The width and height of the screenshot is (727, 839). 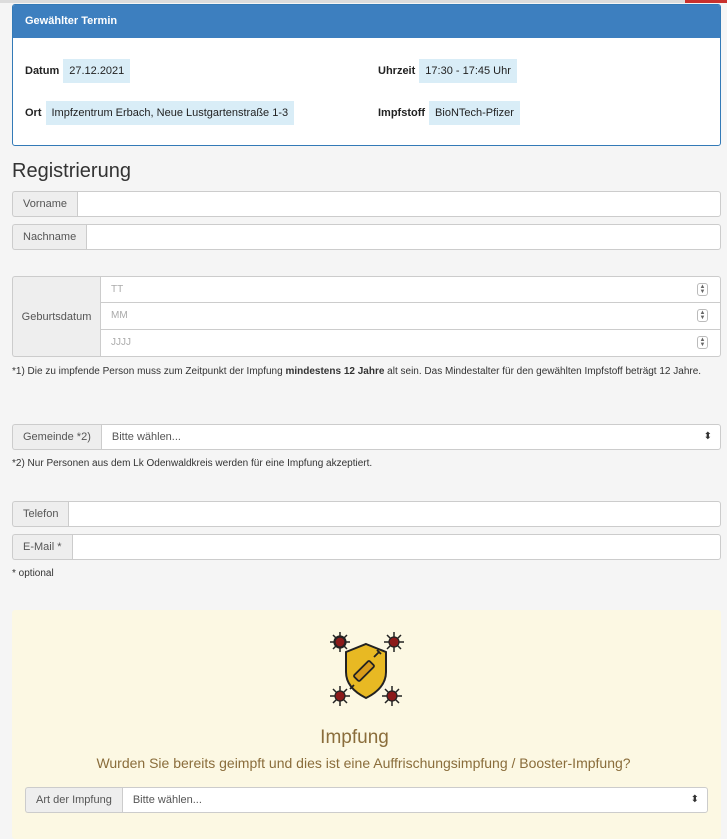 I want to click on optional-note: * optional, so click(x=33, y=573).